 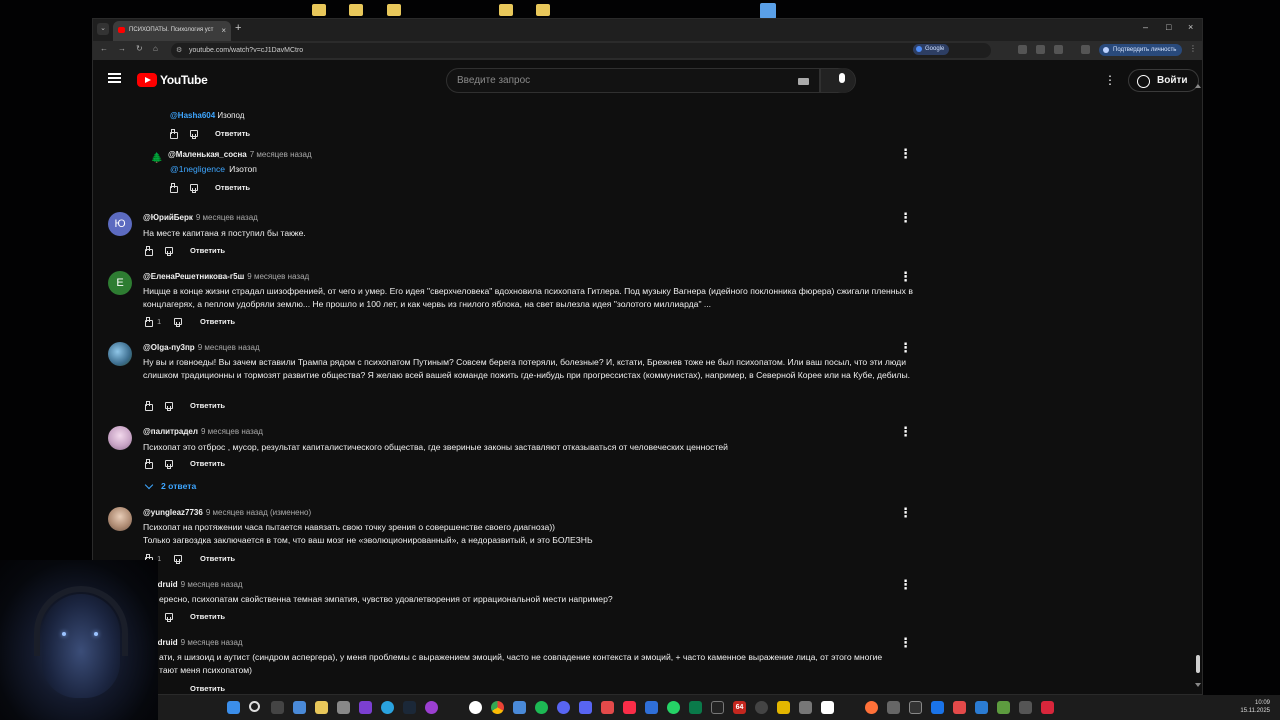 What do you see at coordinates (199, 584) in the screenshot?
I see `comment-author: tdruid 9 месяцев назад` at bounding box center [199, 584].